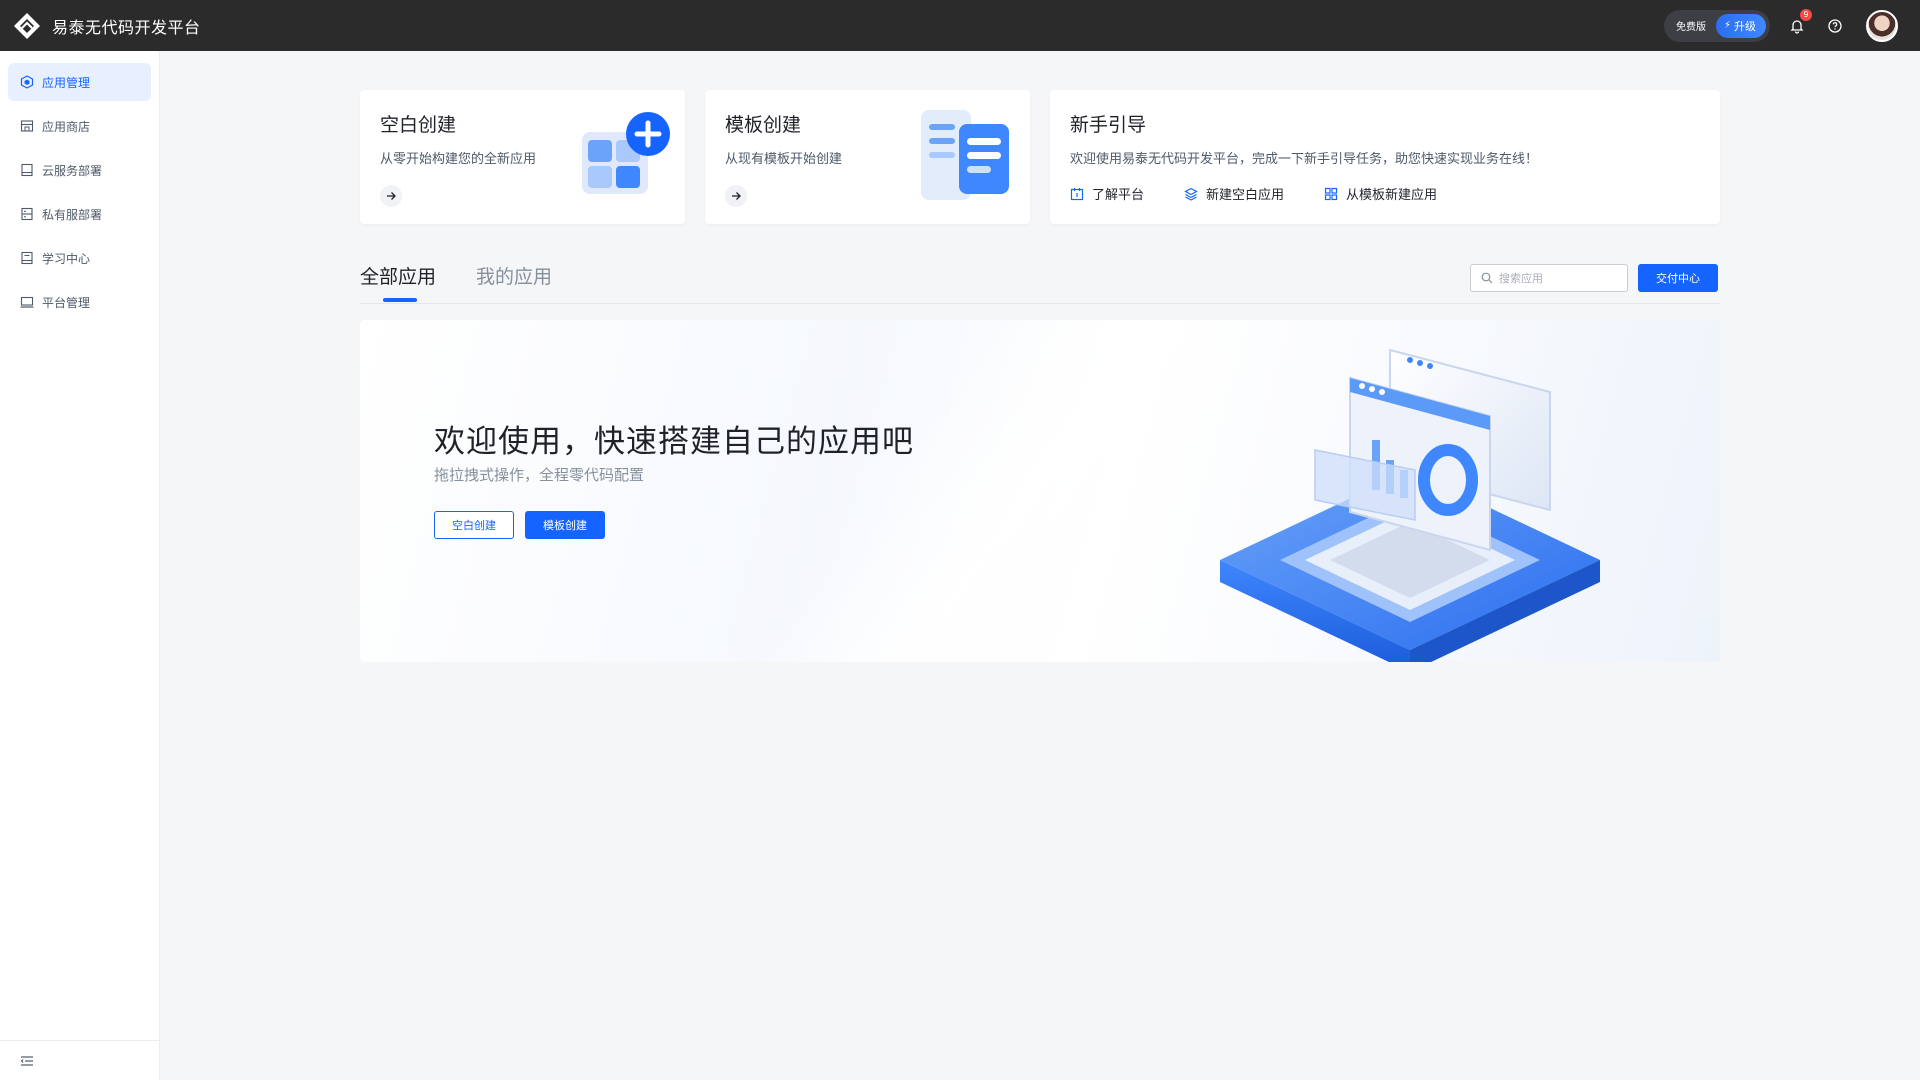 This screenshot has width=1920, height=1080. What do you see at coordinates (1040, 303) in the screenshot?
I see `tabs-divider` at bounding box center [1040, 303].